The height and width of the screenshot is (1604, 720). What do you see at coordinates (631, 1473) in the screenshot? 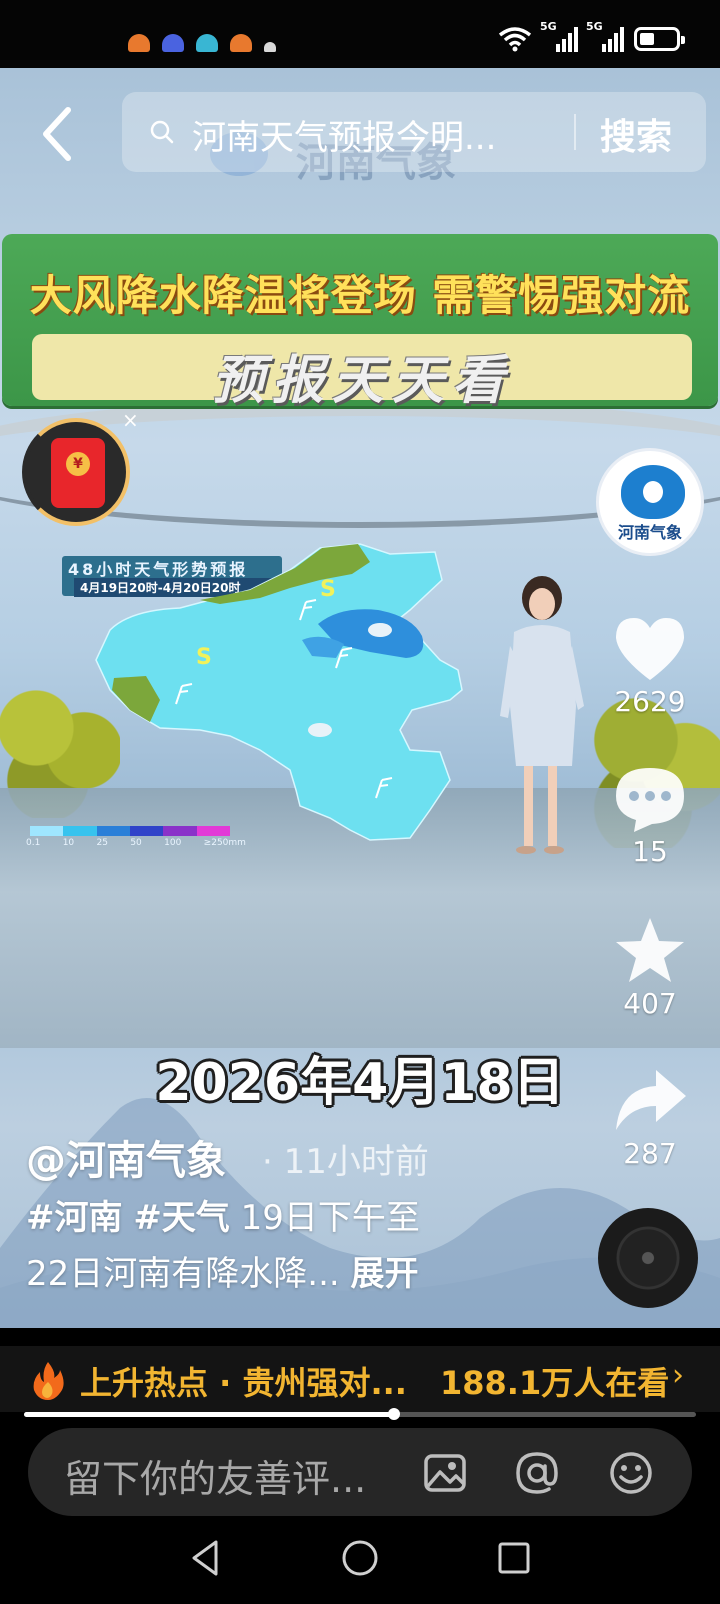
I see `emoji-icon` at bounding box center [631, 1473].